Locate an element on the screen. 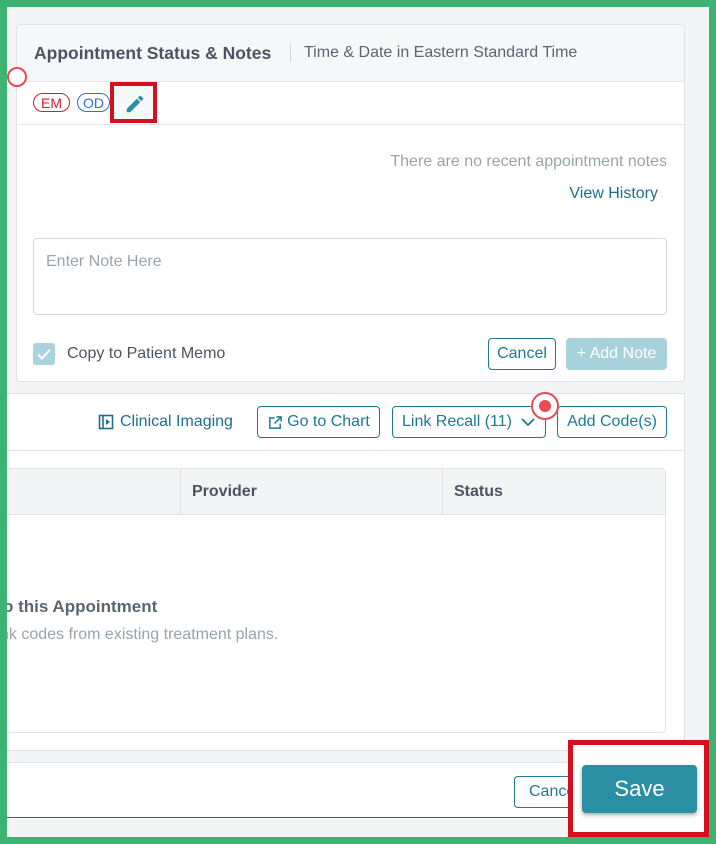 This screenshot has width=716, height=844. empty-codes-title: o this Appointment is located at coordinates (80, 606).